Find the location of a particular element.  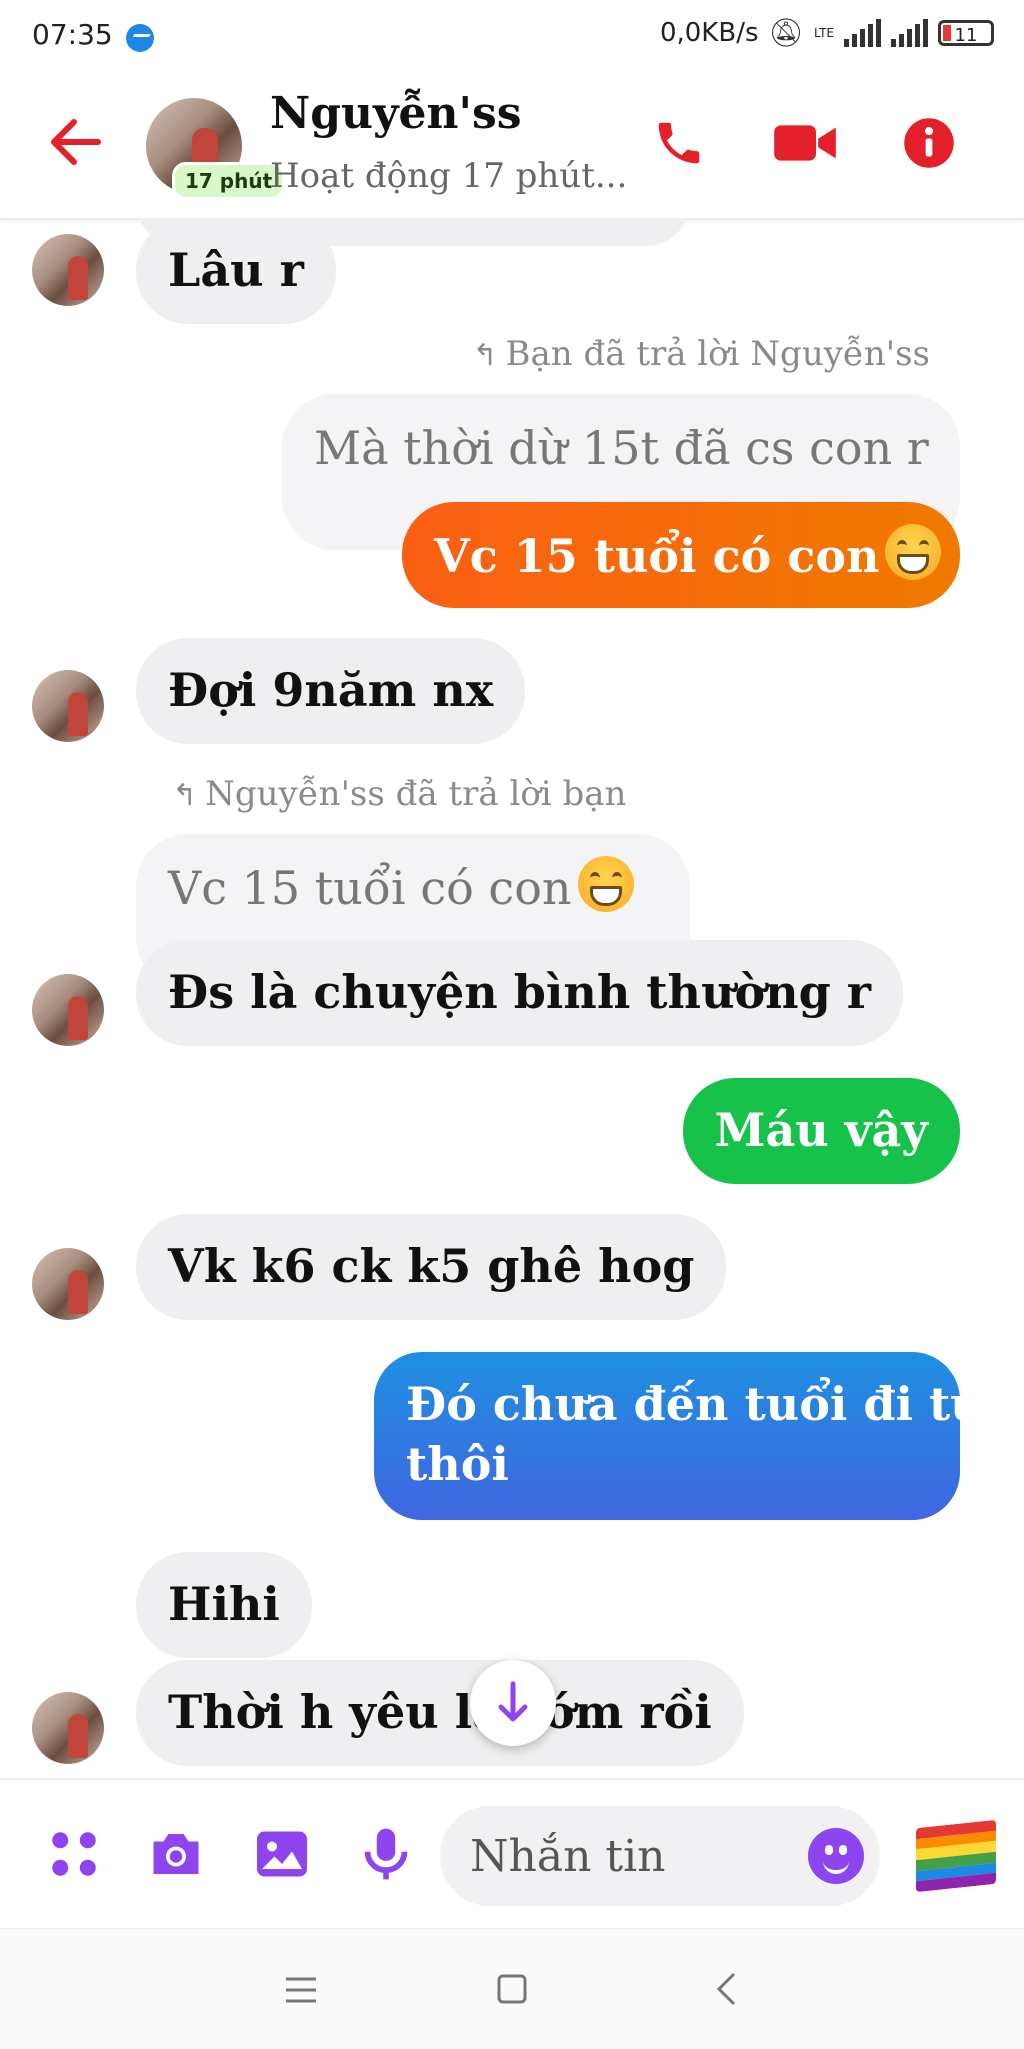

message-received: Hihi is located at coordinates (224, 1605).